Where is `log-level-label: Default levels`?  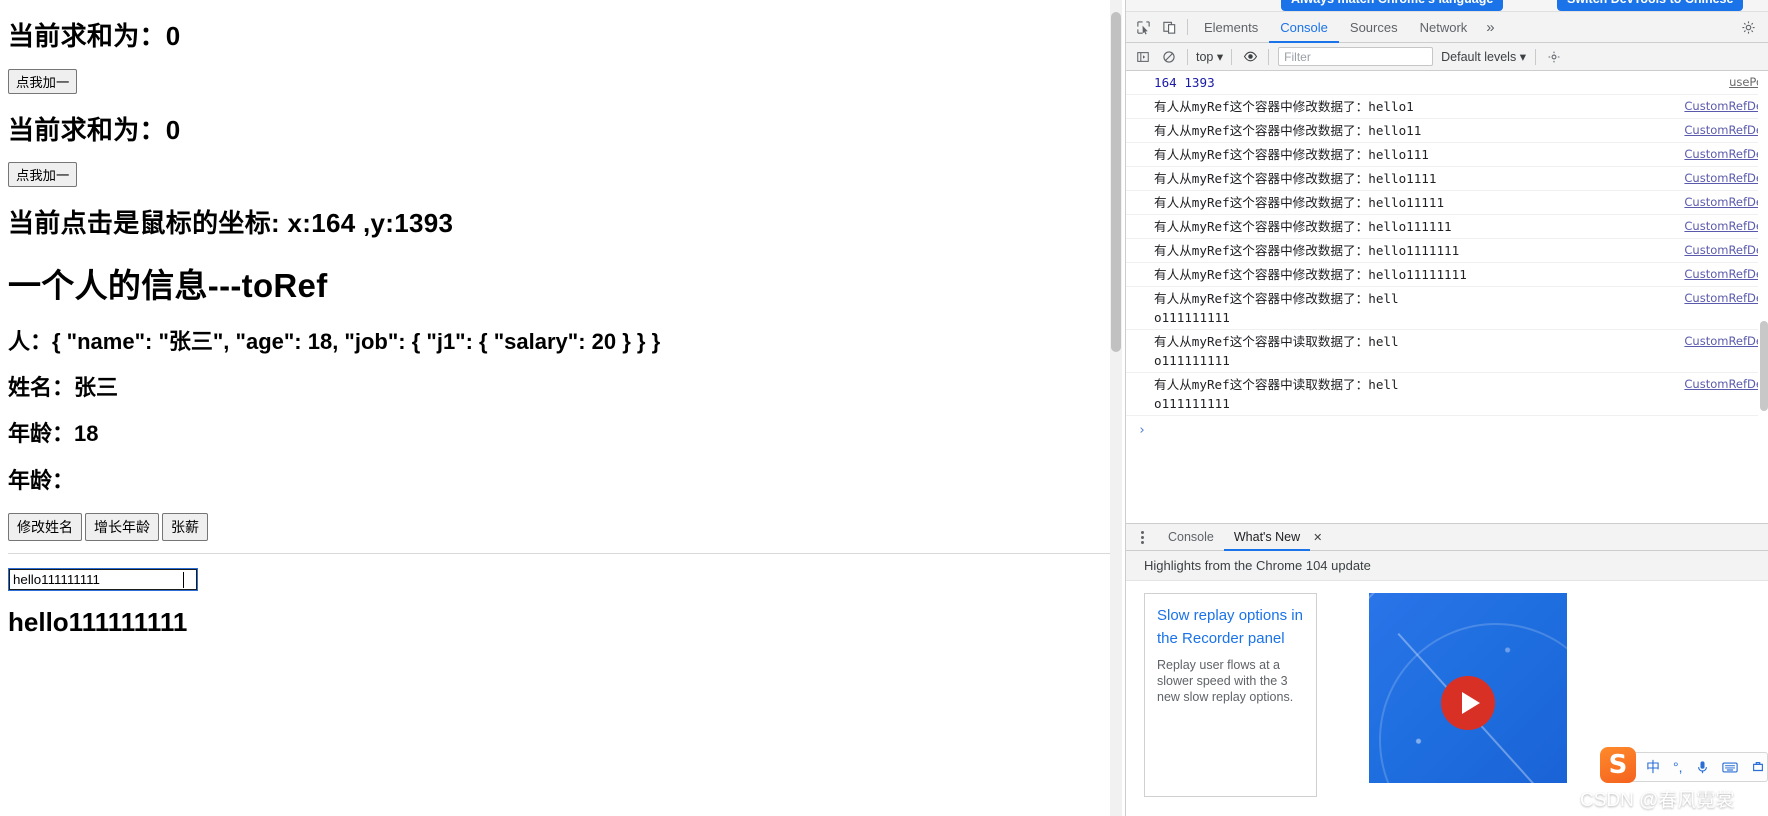 log-level-label: Default levels is located at coordinates (1479, 57).